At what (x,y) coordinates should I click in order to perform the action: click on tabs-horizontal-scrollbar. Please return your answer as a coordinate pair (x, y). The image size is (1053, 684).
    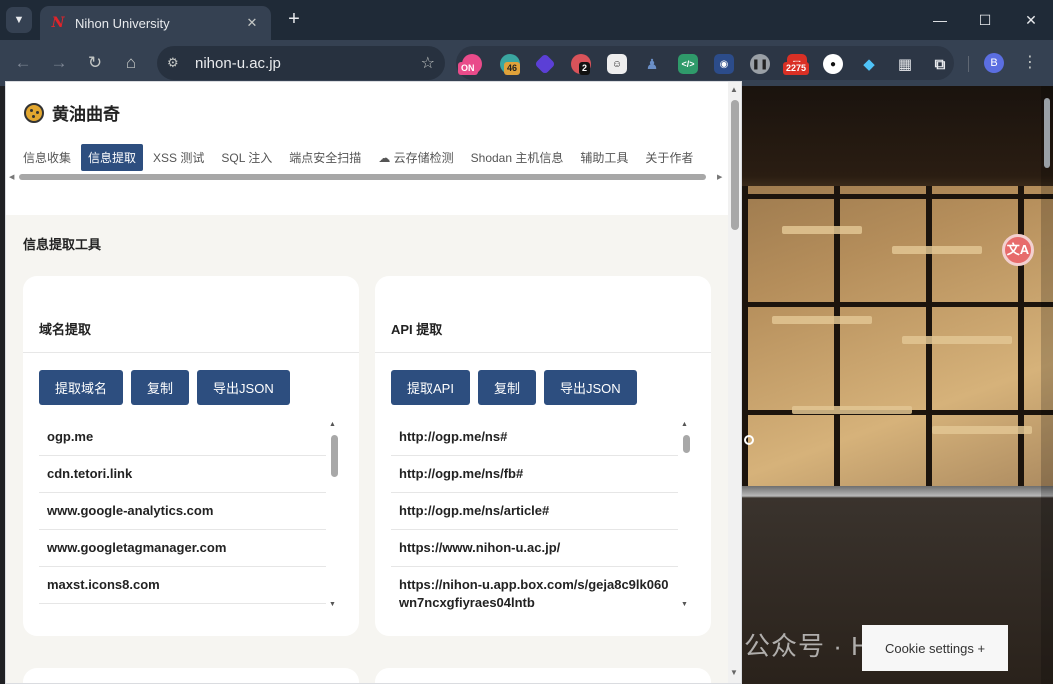
    Looking at the image, I should click on (362, 177).